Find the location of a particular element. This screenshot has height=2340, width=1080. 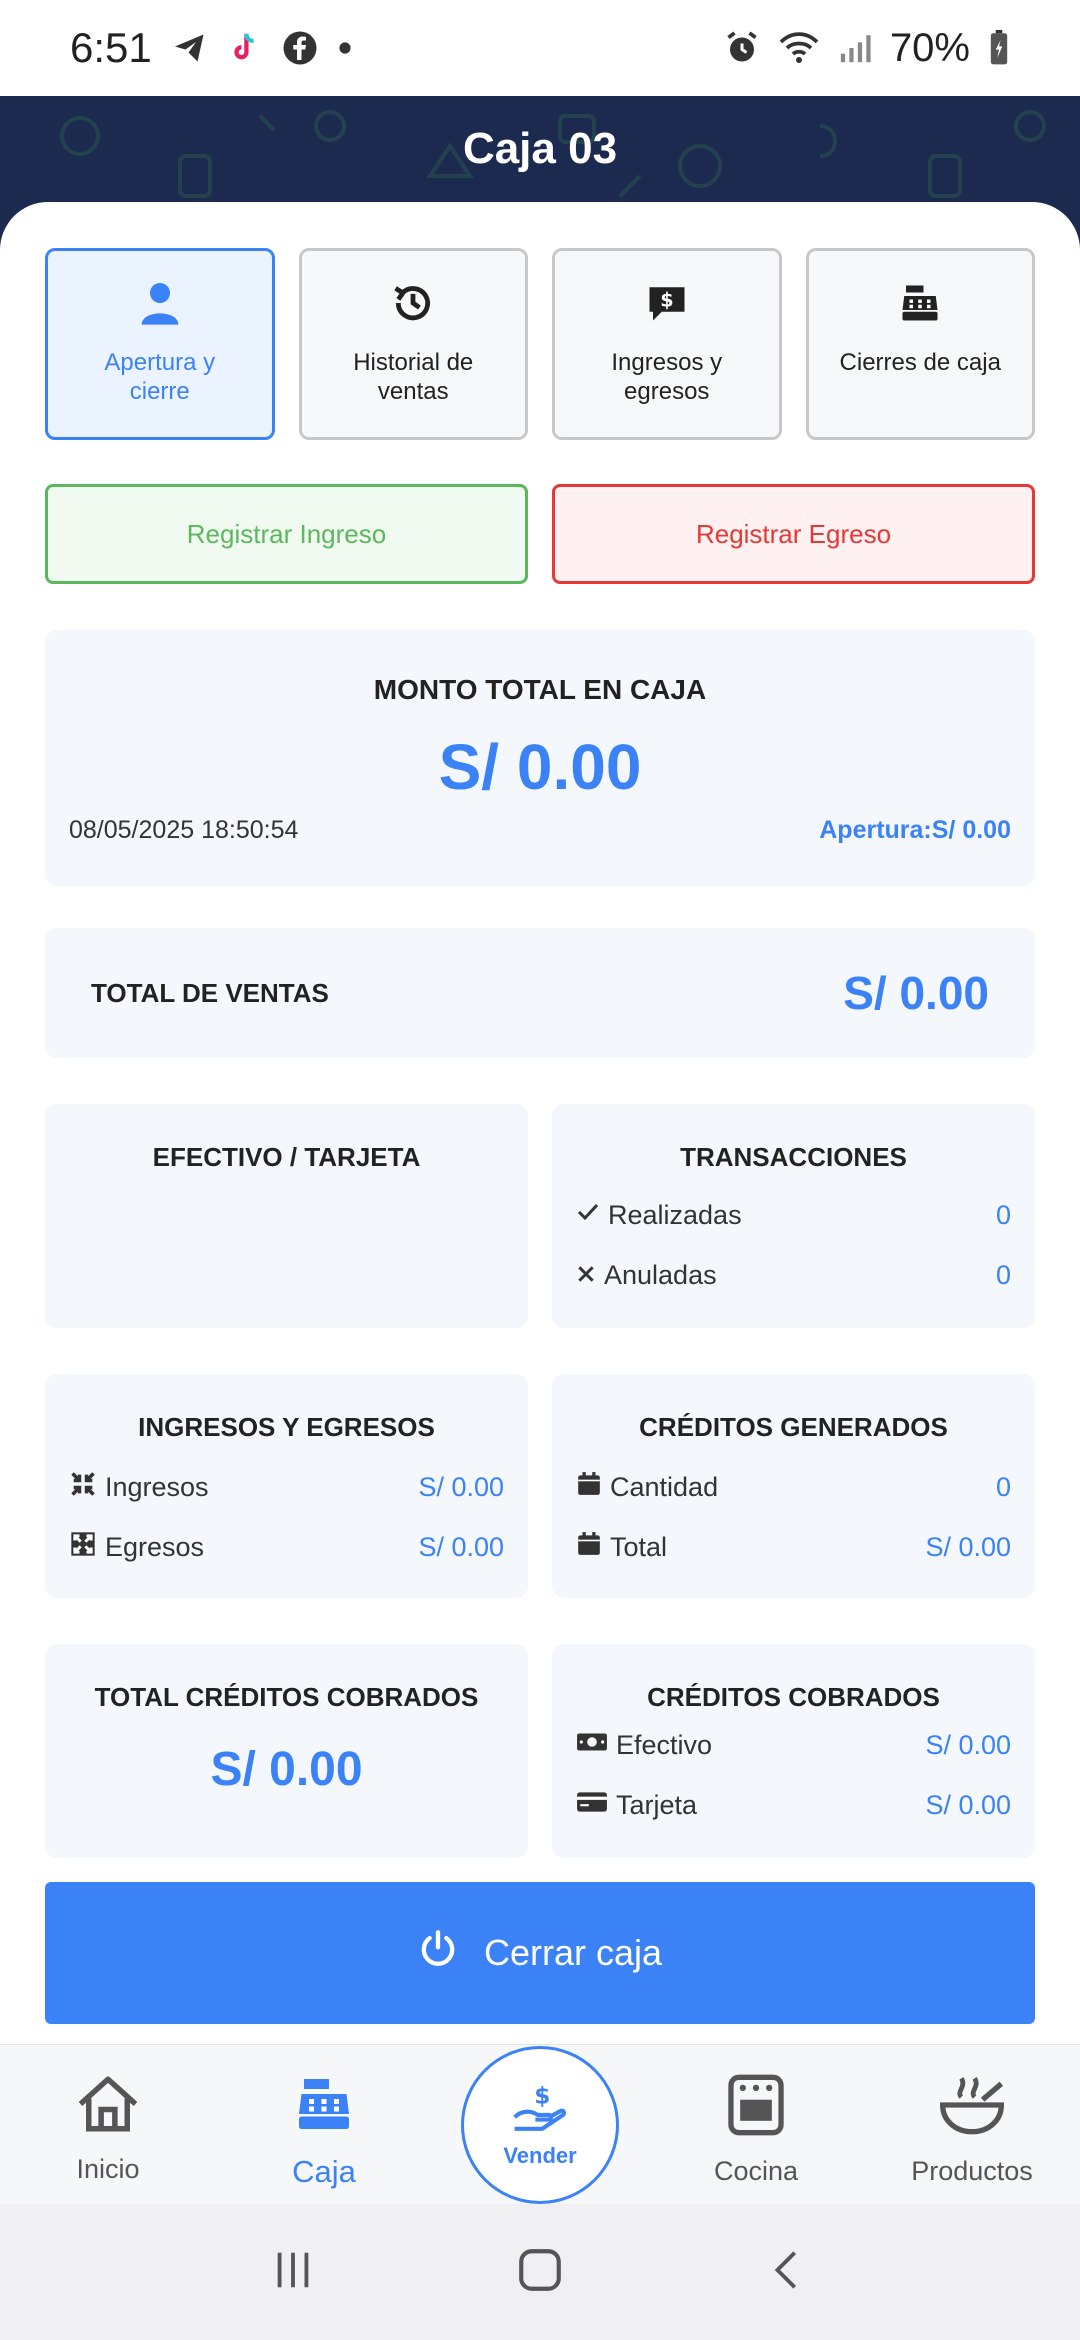

cerrar-caja-label: Cerrar caja is located at coordinates (573, 1952).